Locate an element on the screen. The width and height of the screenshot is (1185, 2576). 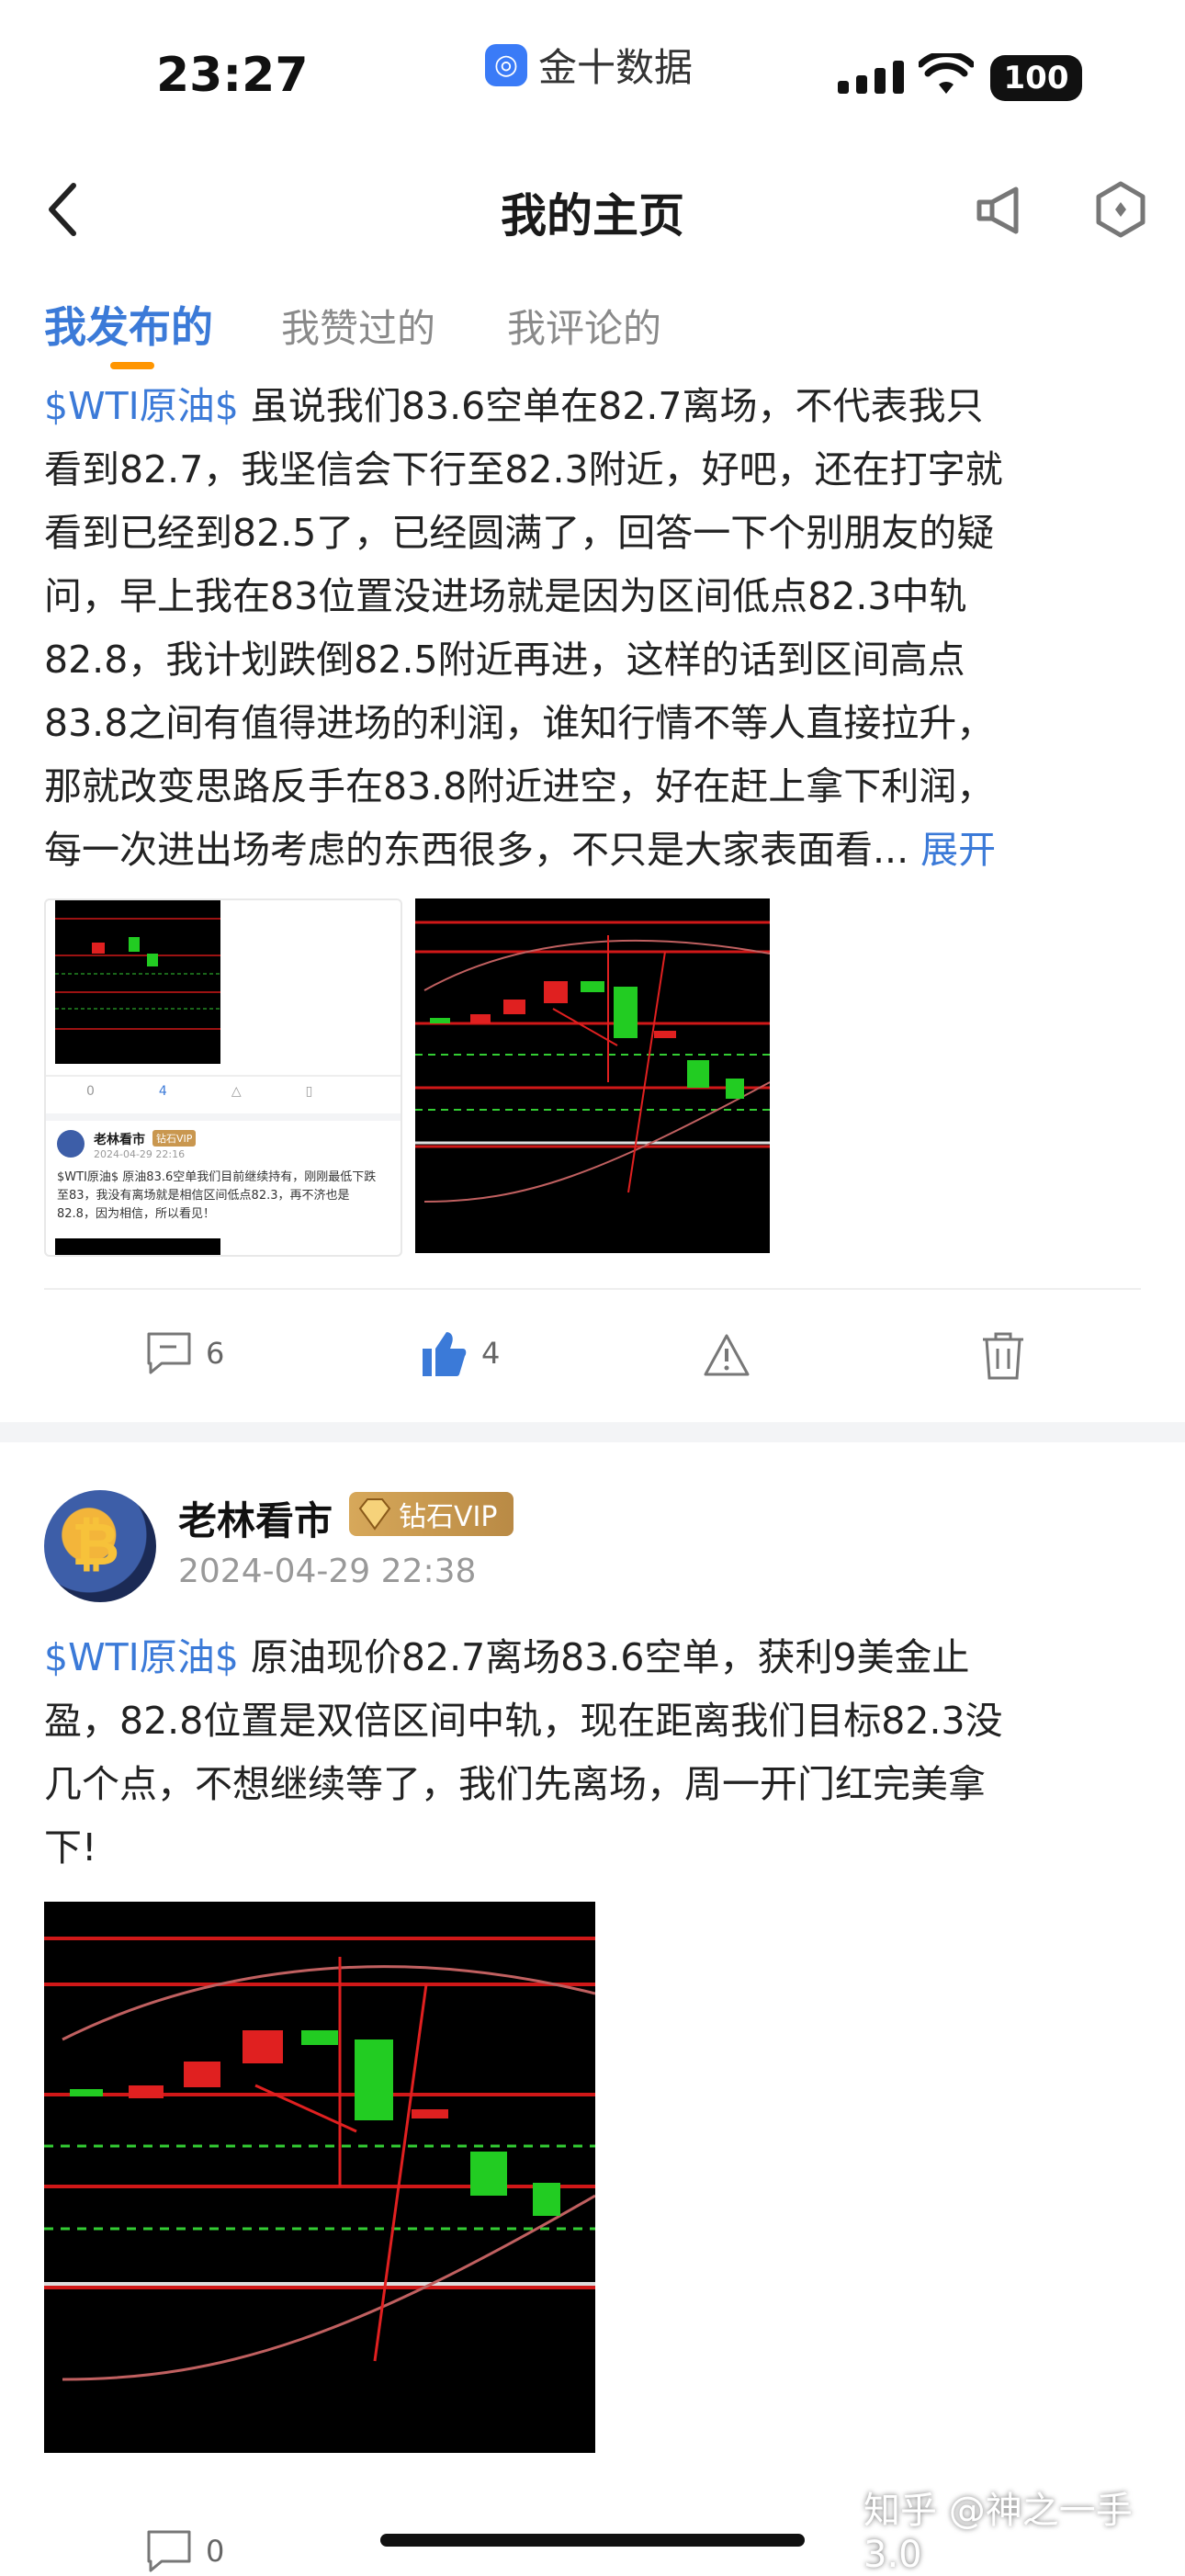
report-button is located at coordinates (733, 1355).